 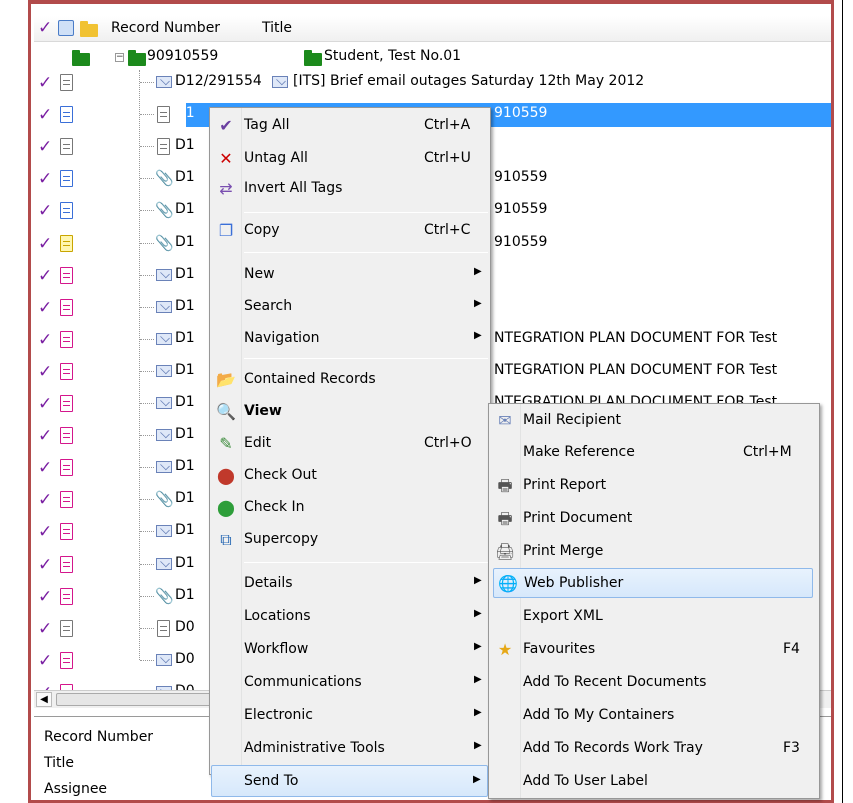 What do you see at coordinates (350, 275) in the screenshot?
I see `menu-new: New ▶` at bounding box center [350, 275].